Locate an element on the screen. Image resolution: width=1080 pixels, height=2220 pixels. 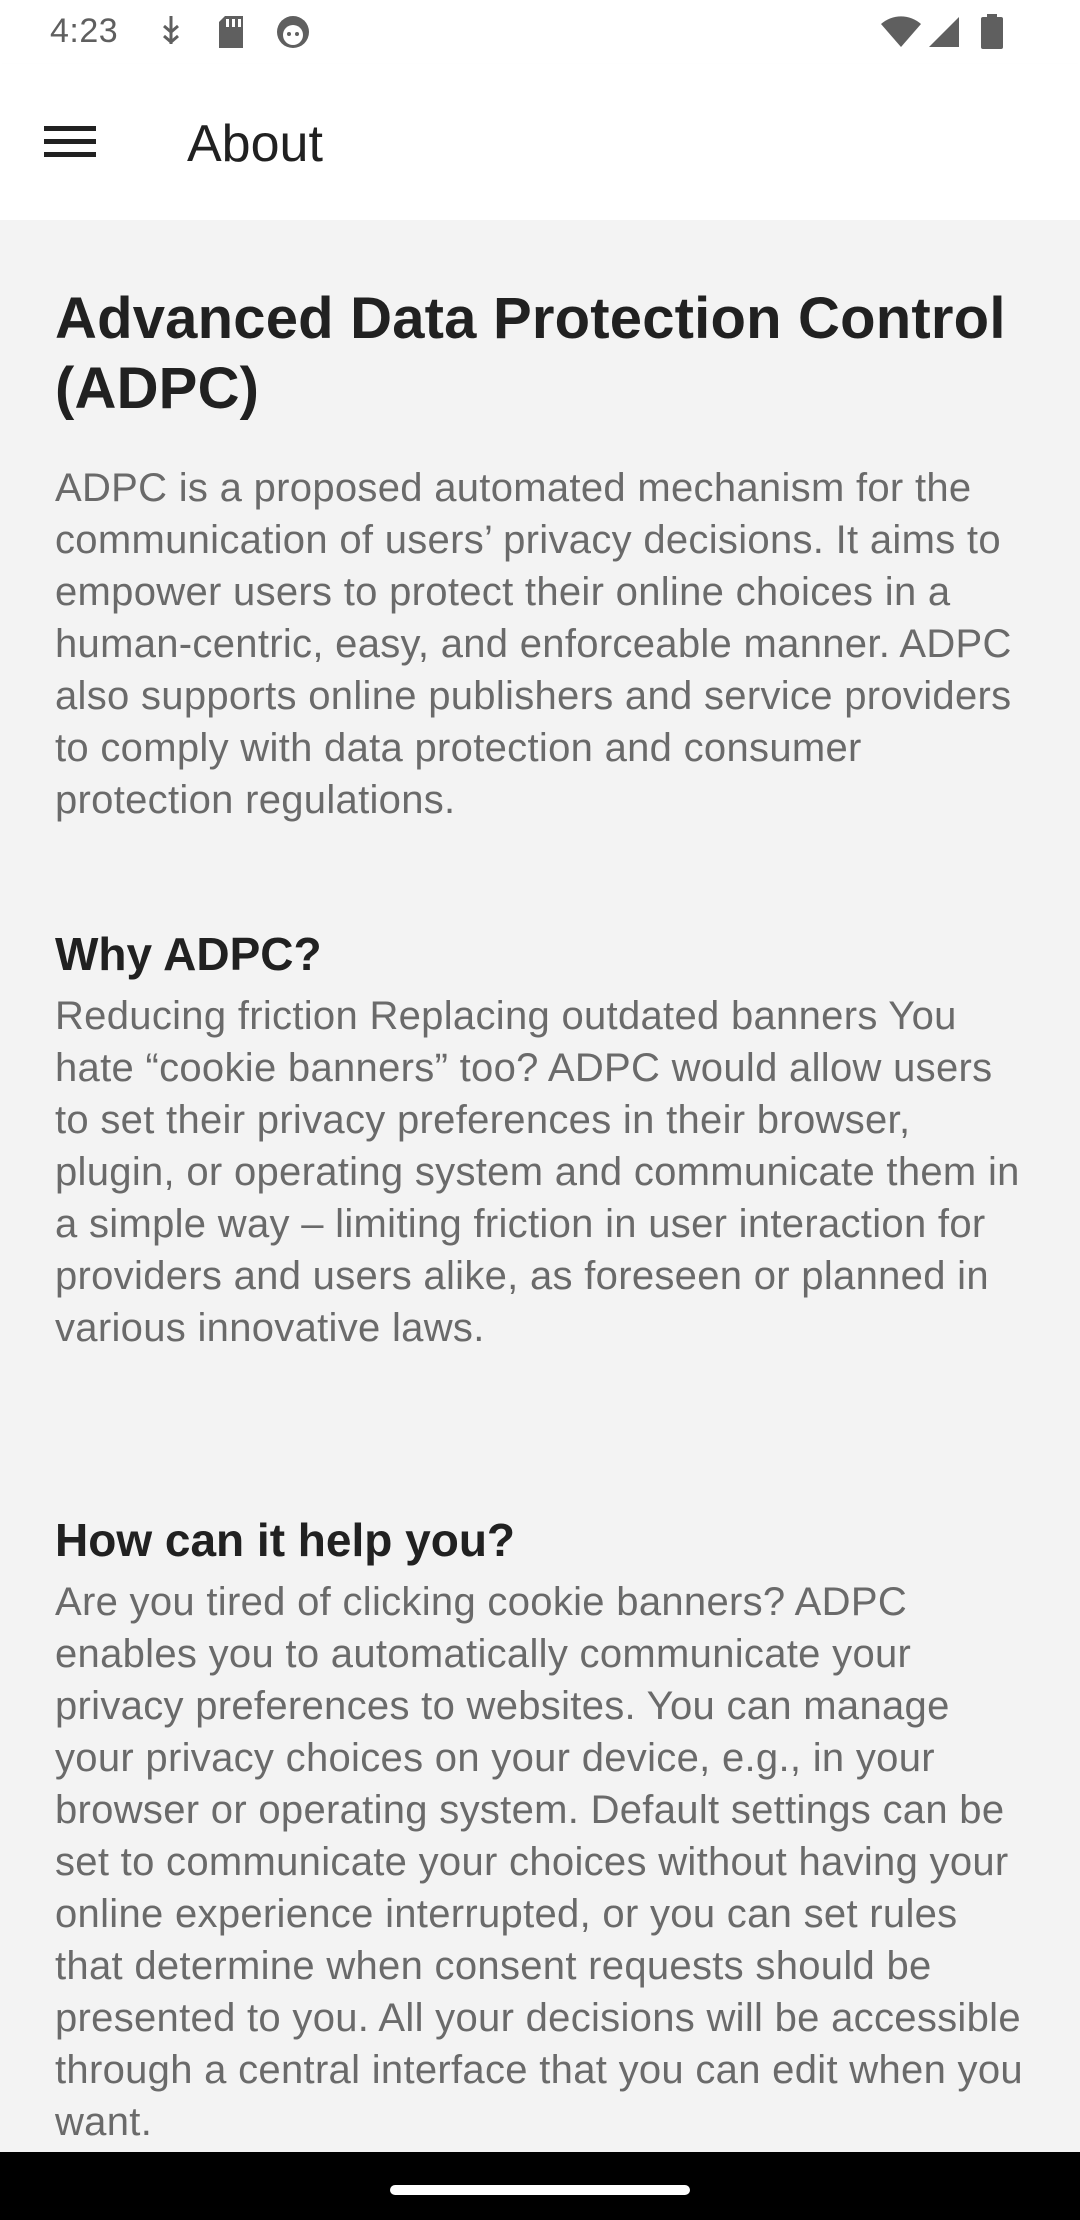
usb-debug-icon is located at coordinates (171, 34).